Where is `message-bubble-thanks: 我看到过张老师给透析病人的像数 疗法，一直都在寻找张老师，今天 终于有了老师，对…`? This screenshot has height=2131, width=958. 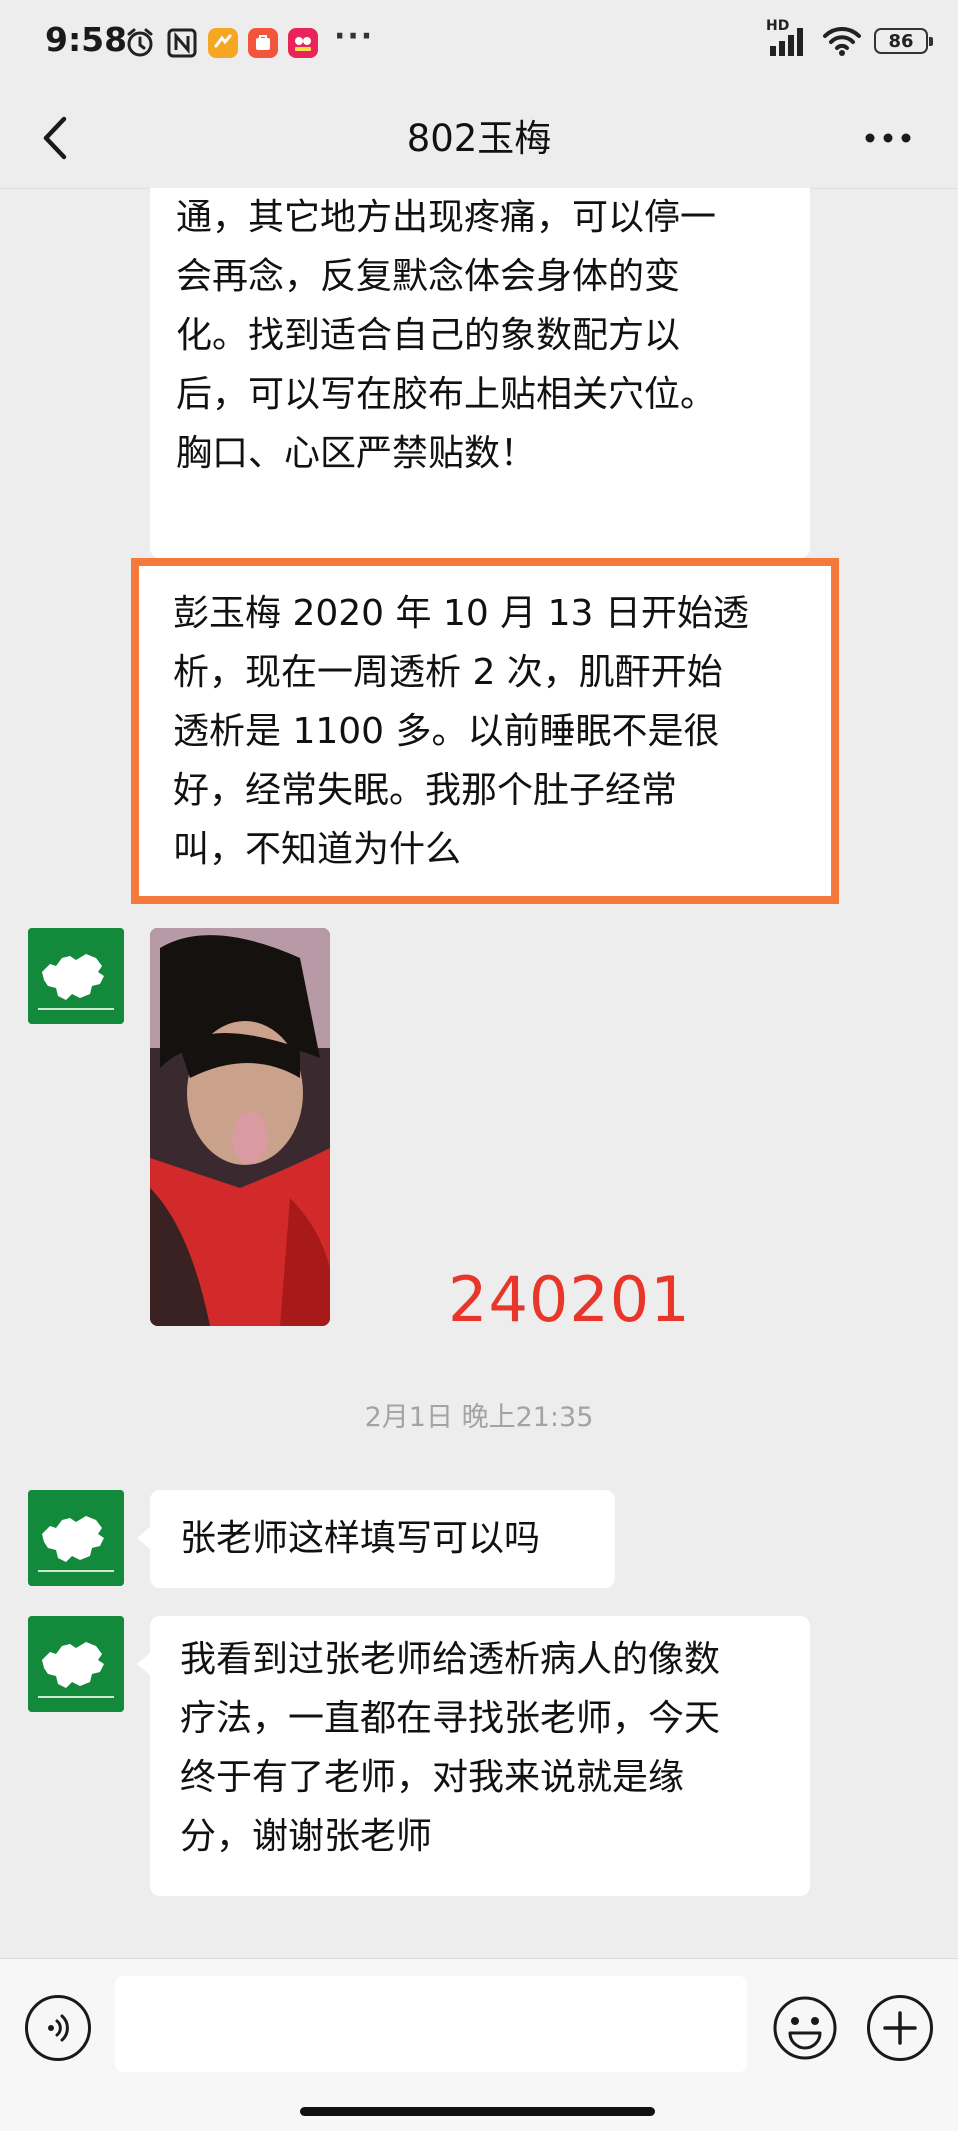
message-bubble-thanks: 我看到过张老师给透析病人的像数 疗法，一直都在寻找张老师，今天 终于有了老师，对… is located at coordinates (480, 1756).